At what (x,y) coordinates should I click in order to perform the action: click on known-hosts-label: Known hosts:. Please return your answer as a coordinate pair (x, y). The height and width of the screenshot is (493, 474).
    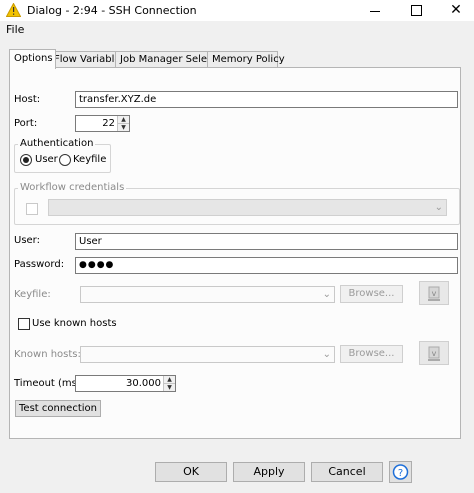
    Looking at the image, I should click on (47, 354).